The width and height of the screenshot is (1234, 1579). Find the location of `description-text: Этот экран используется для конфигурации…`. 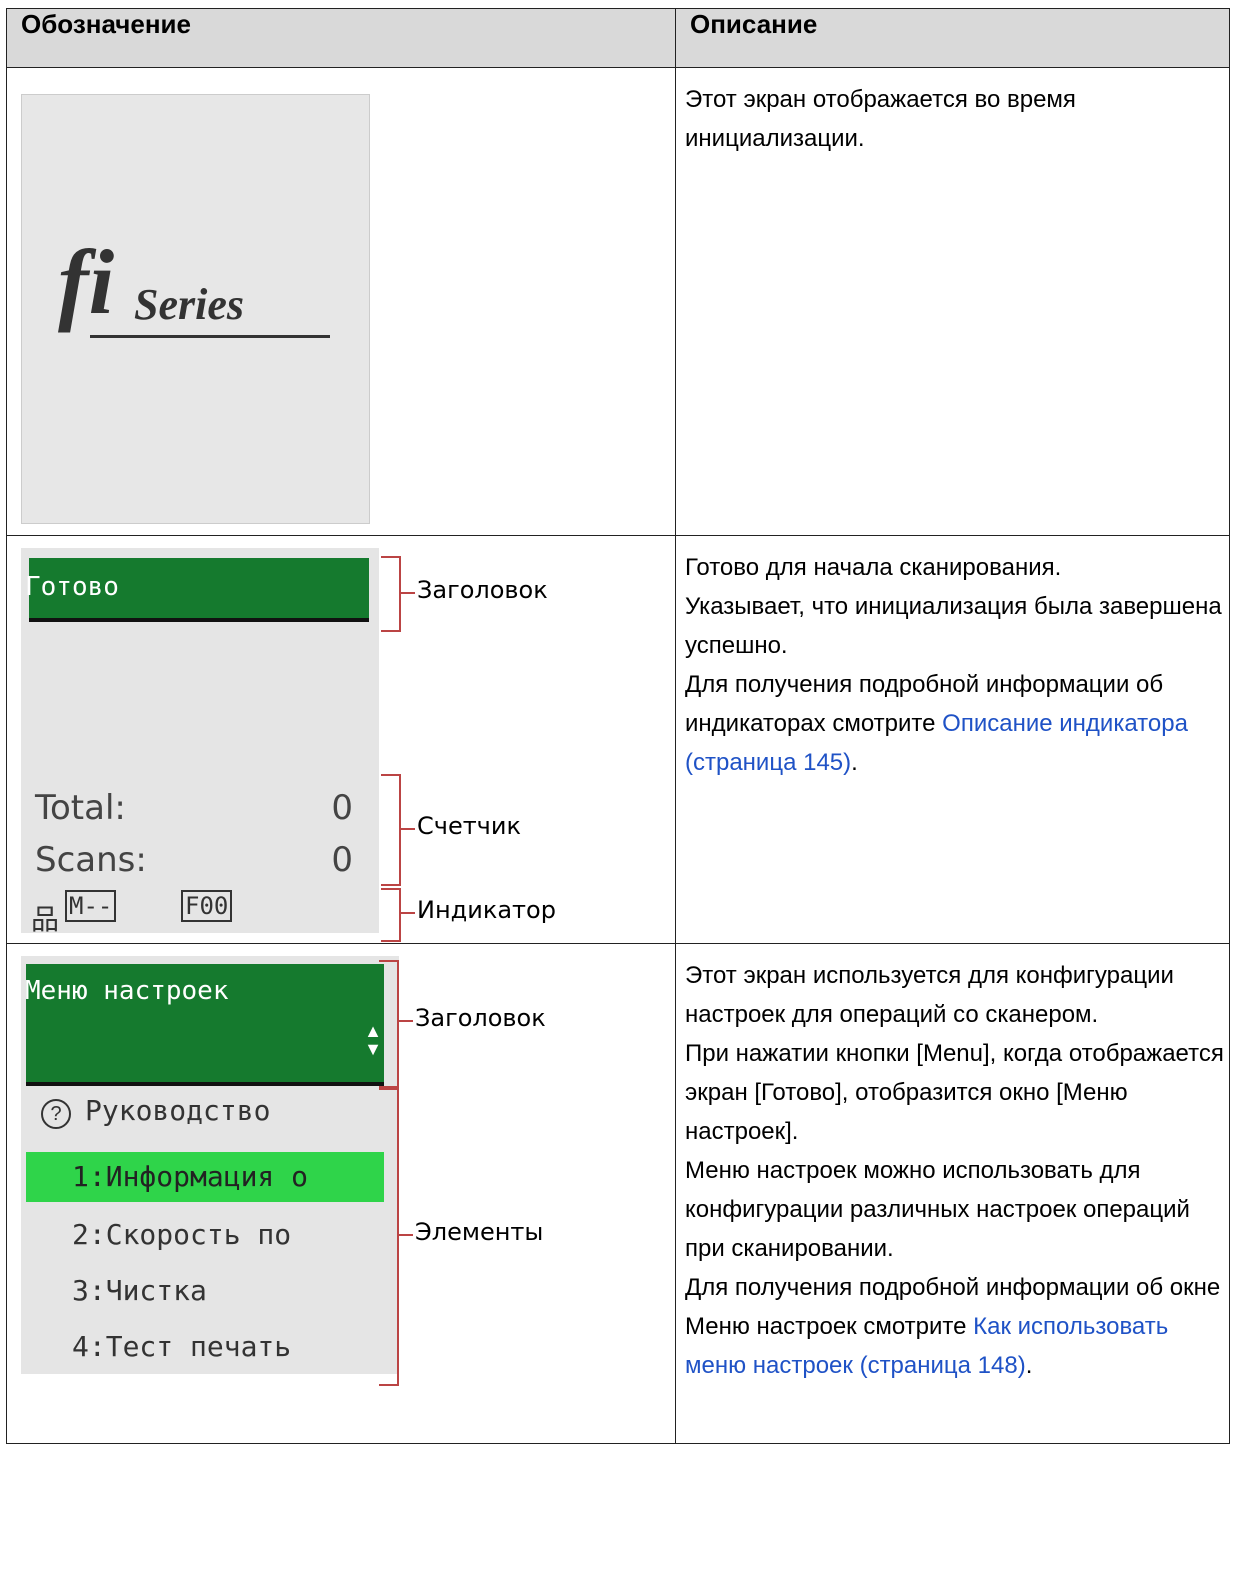

description-text: Этот экран используется для конфигурации… is located at coordinates (929, 995).